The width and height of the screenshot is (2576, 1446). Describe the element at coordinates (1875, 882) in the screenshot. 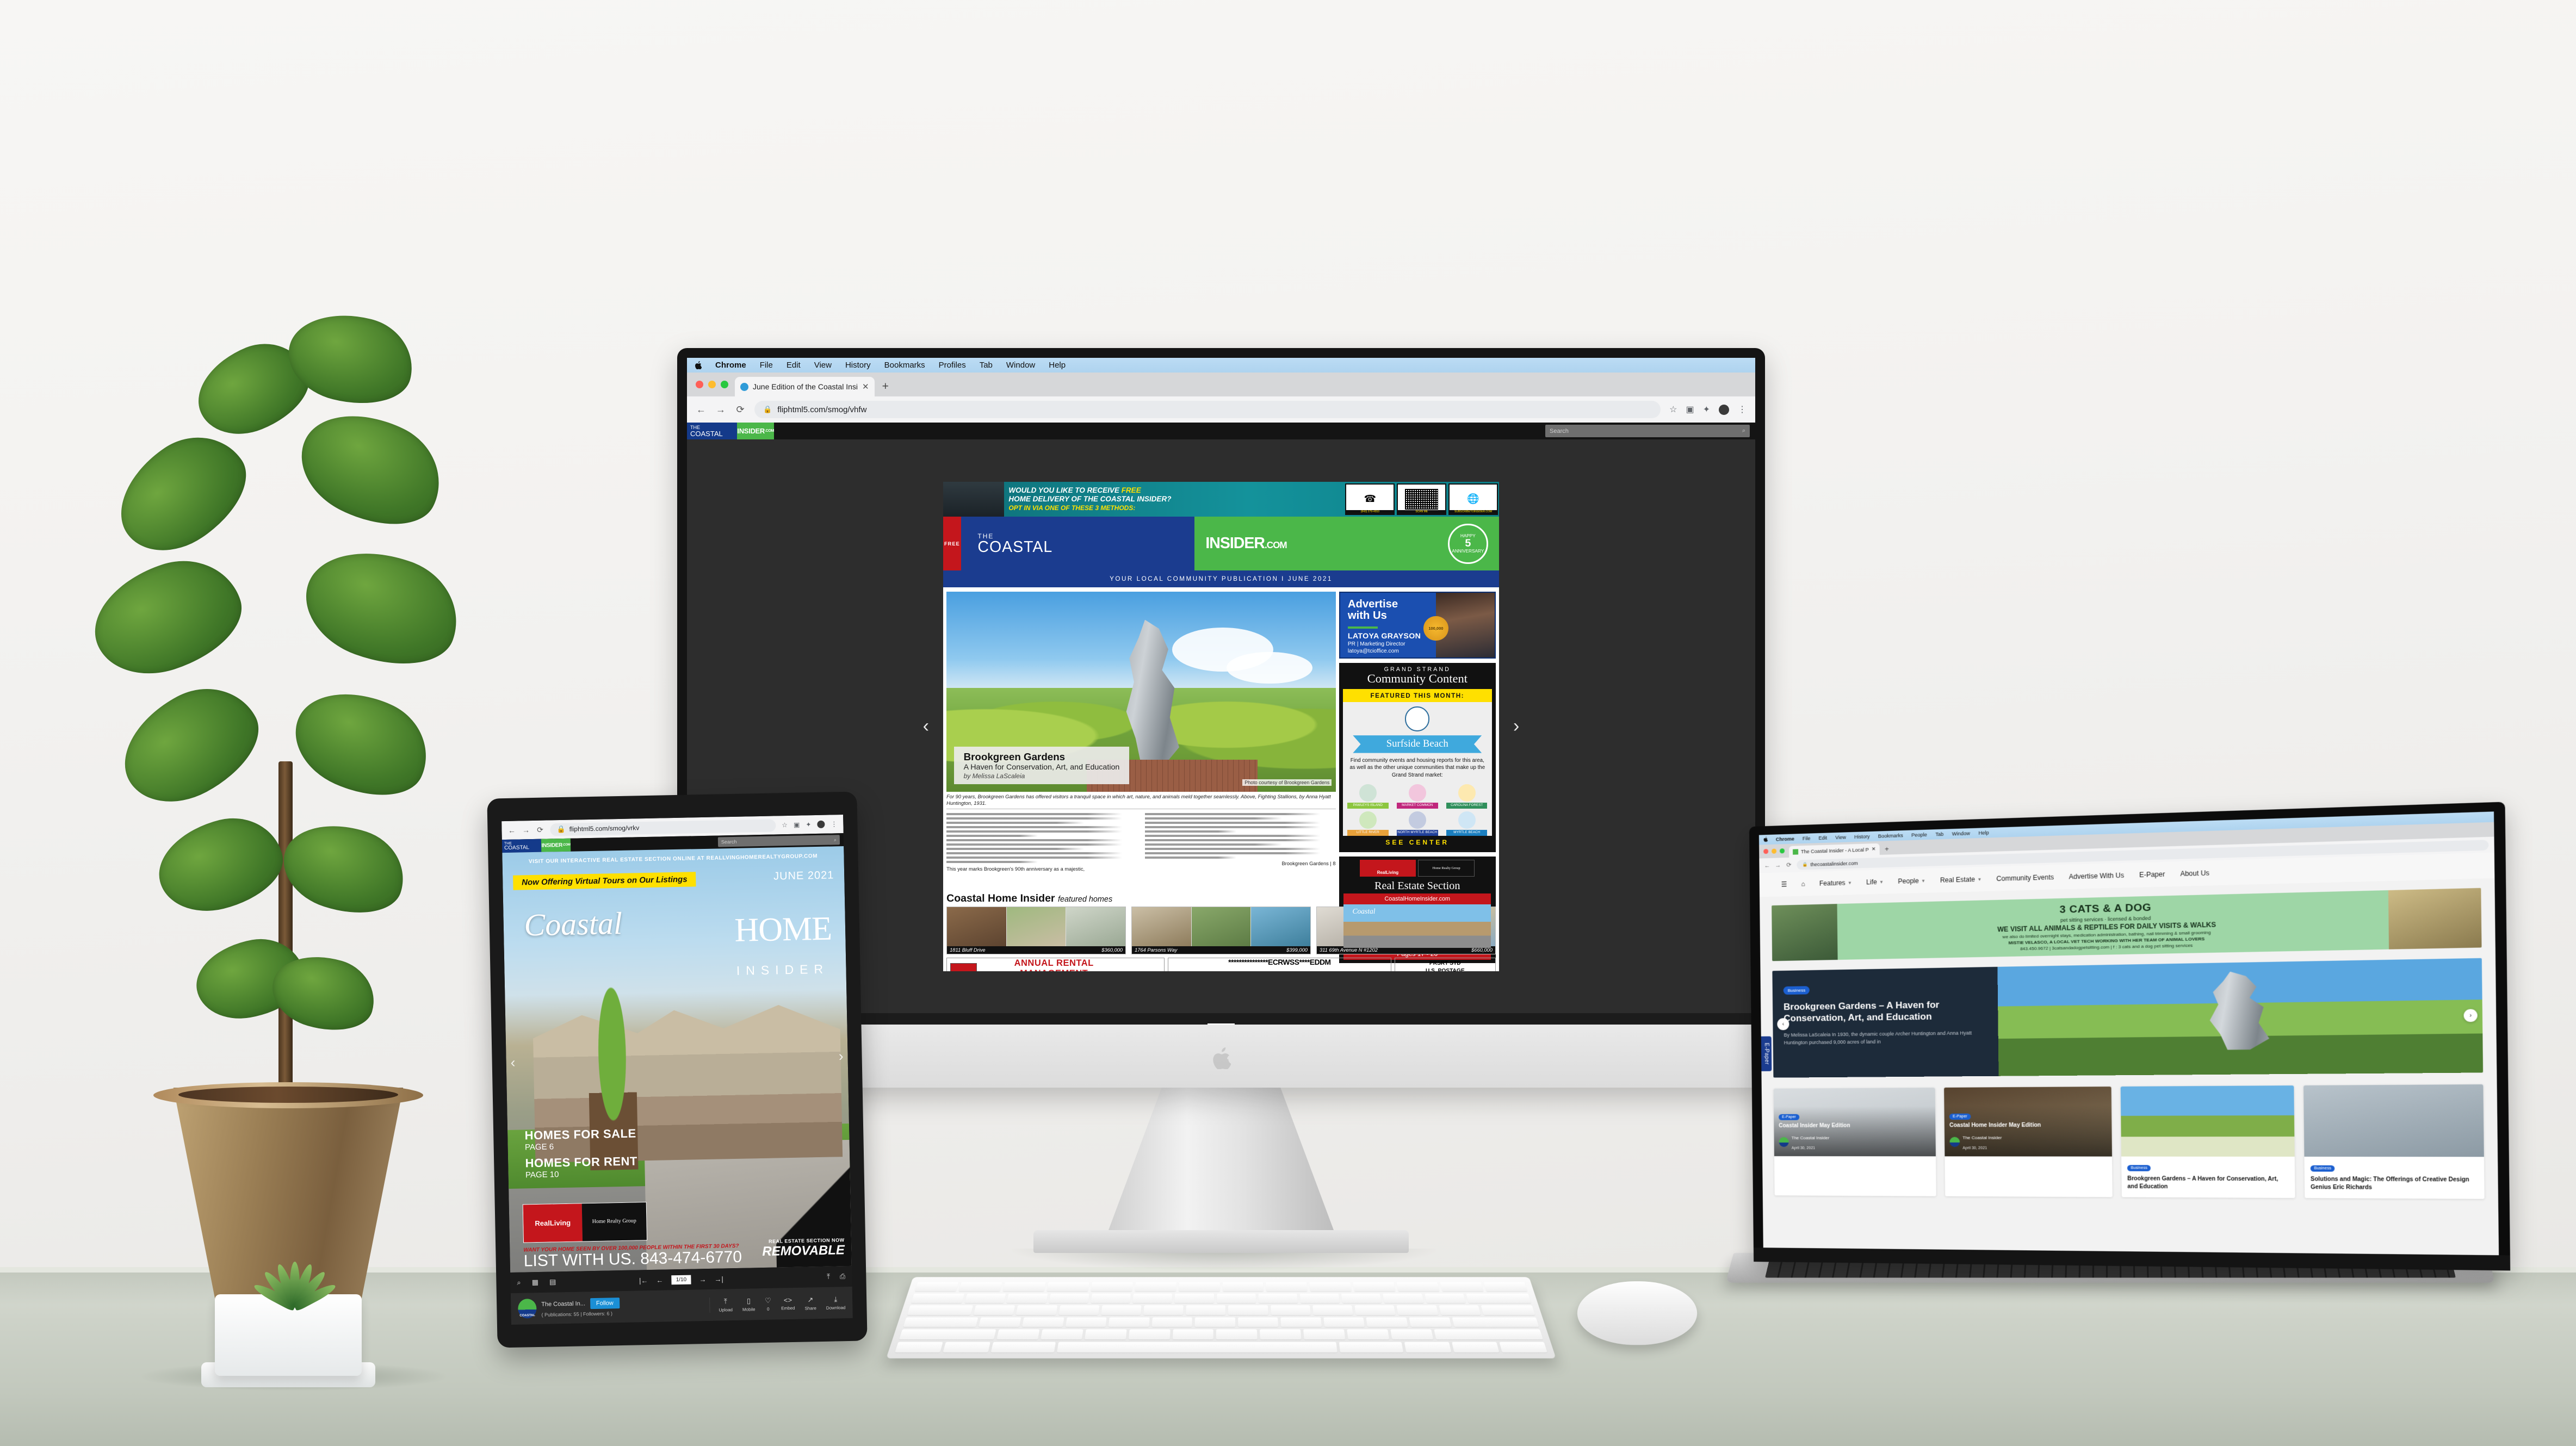

I see `nav-item-life: Life ▼` at that location.